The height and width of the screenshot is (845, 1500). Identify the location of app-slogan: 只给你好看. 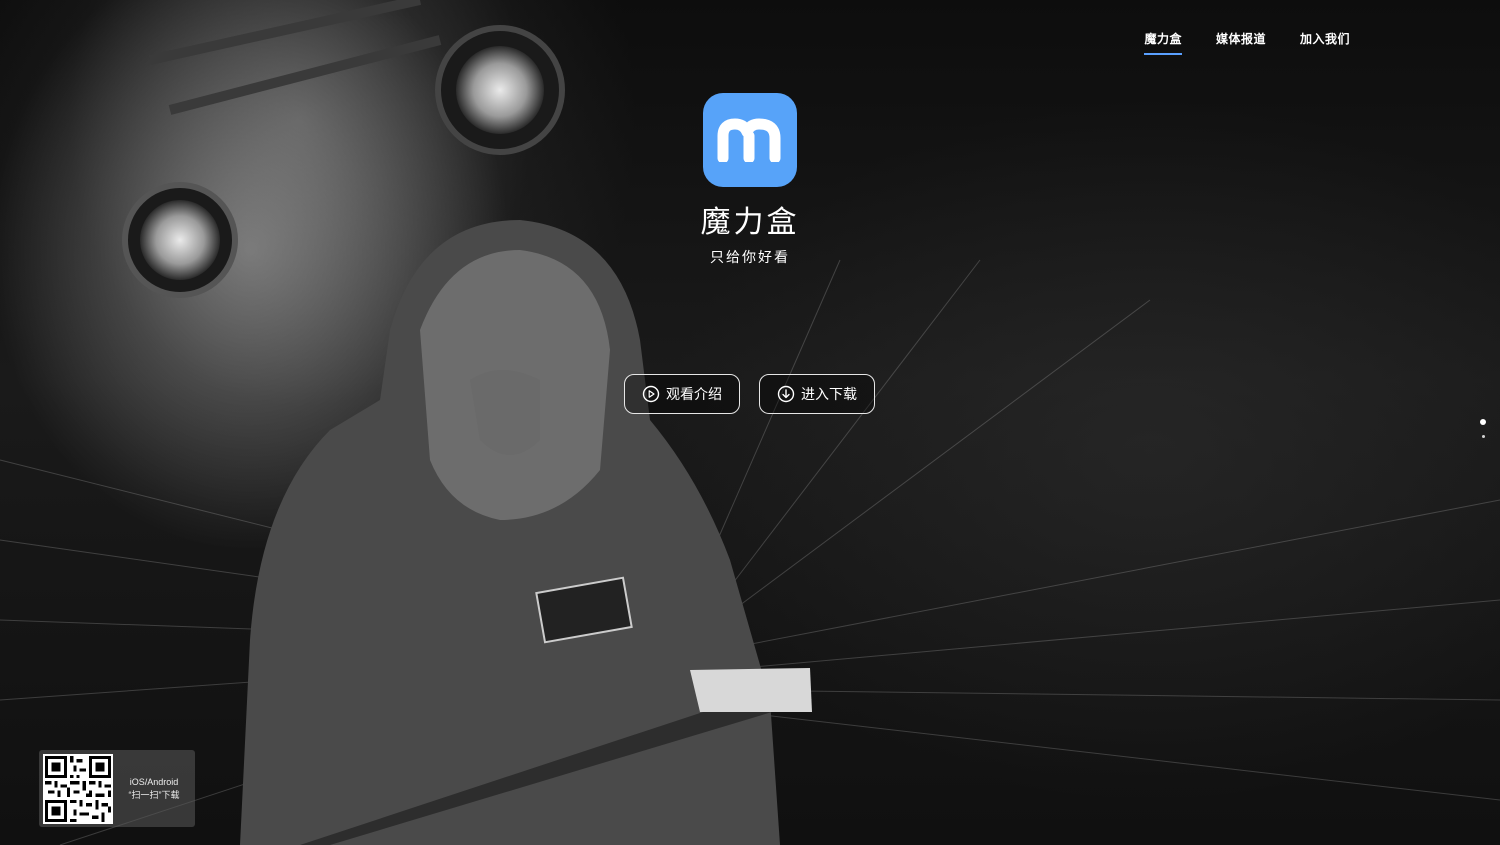
(750, 258).